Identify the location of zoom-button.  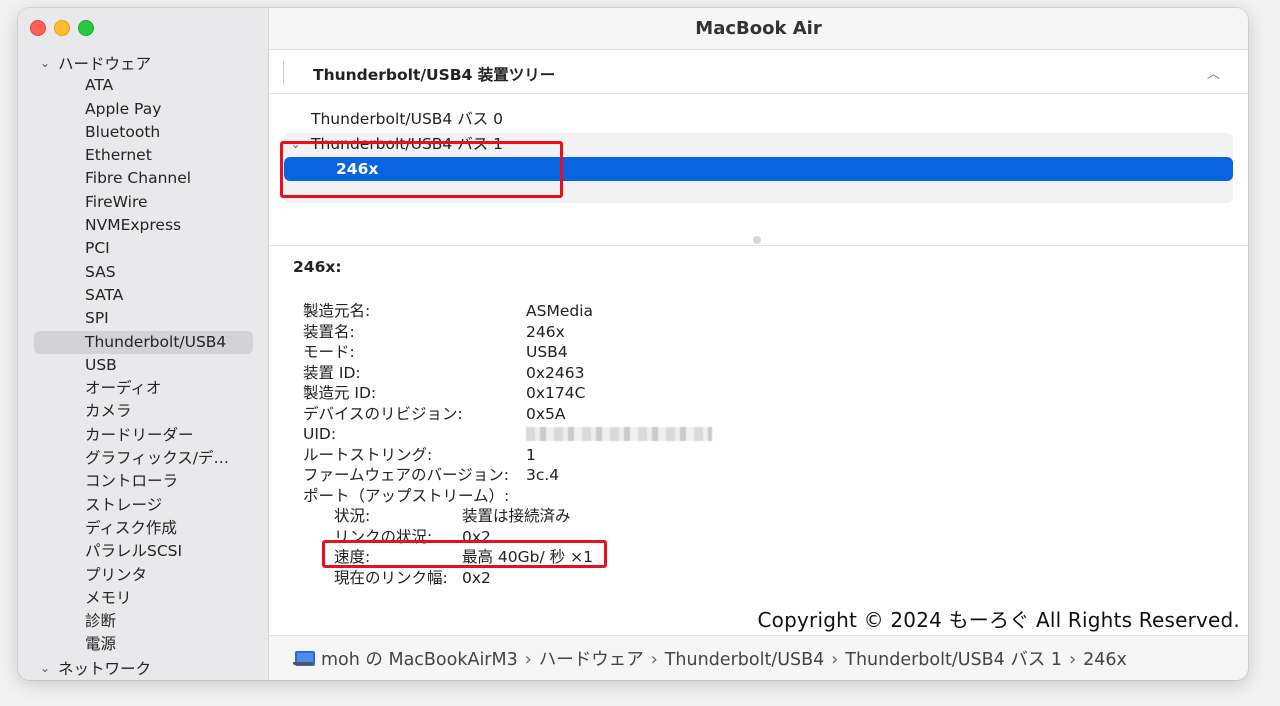
(86, 28).